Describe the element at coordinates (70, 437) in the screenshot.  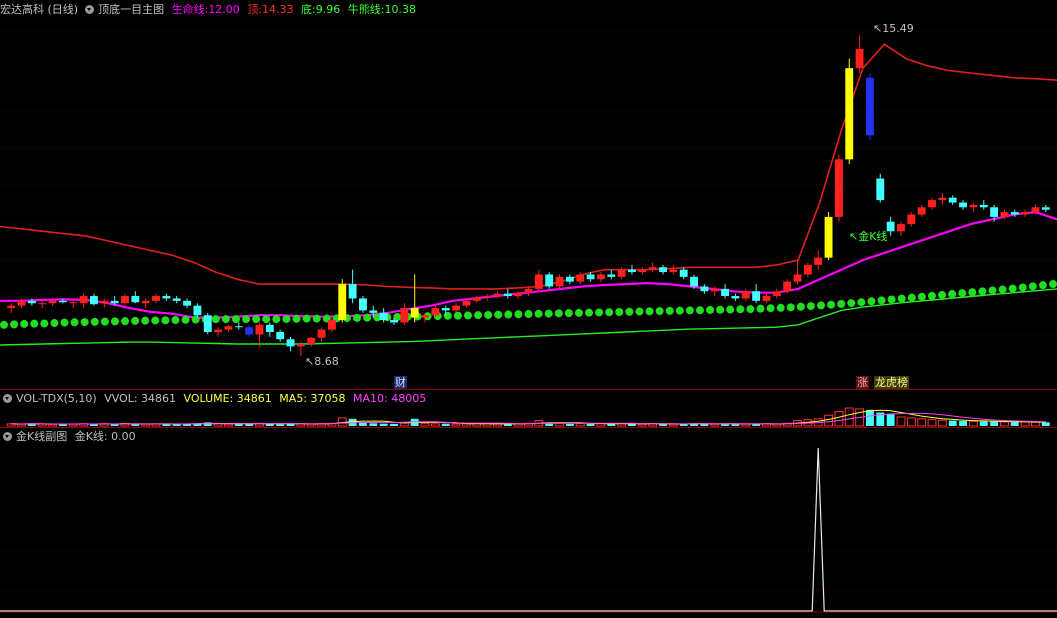
I see `sub-panel-header: 金K线副图 金K线: 0.00` at that location.